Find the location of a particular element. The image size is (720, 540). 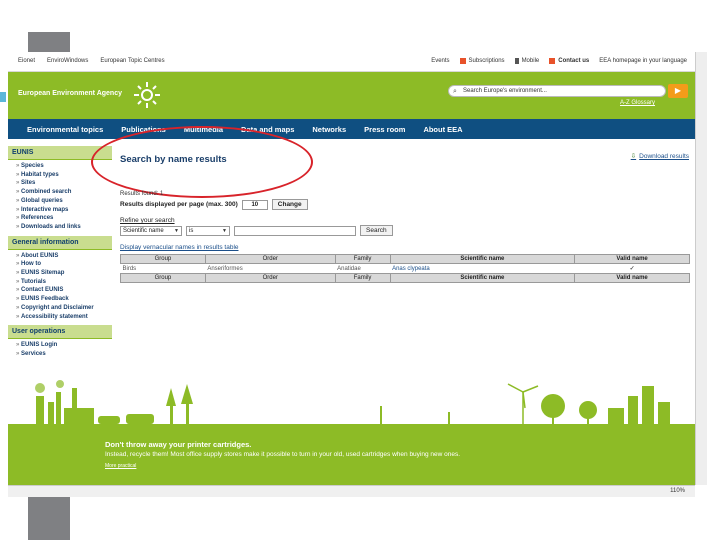

sidebar-item-global-queries: Global queries is located at coordinates (64, 201).